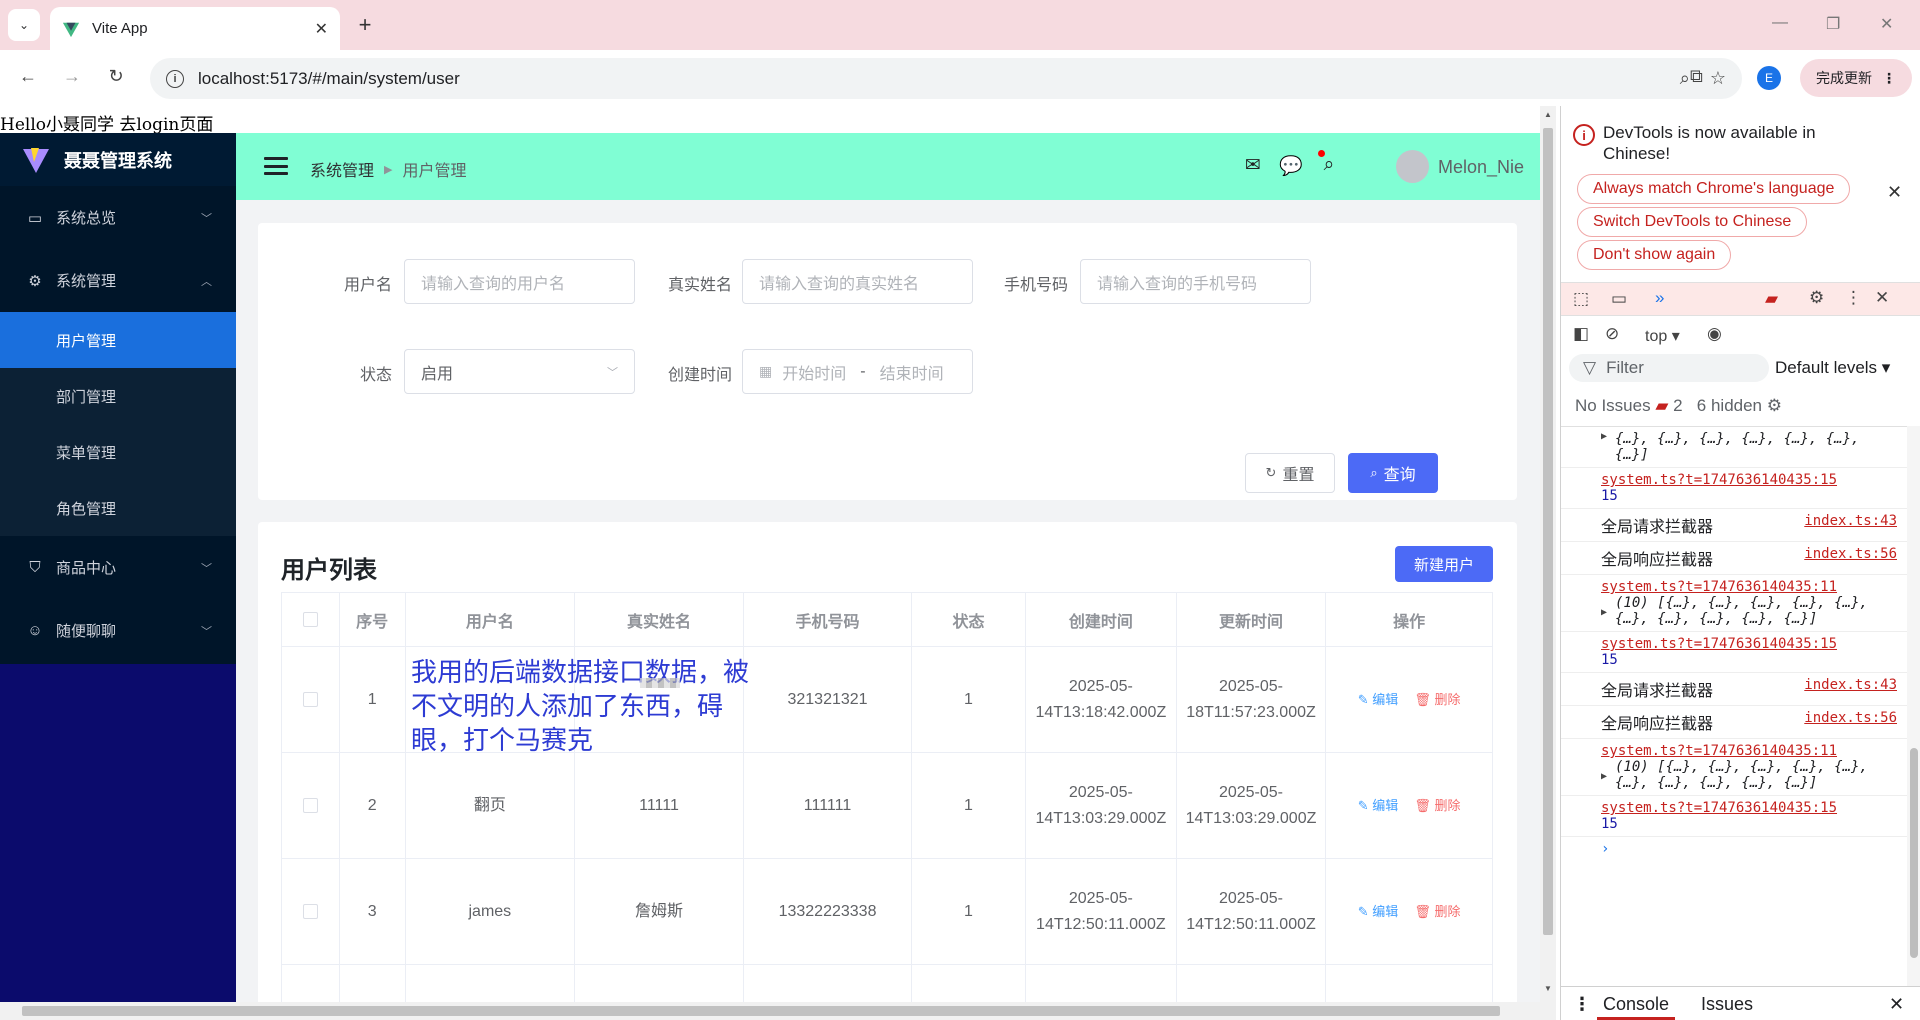  I want to click on scroll-up-icon: ▲, so click(1548, 114).